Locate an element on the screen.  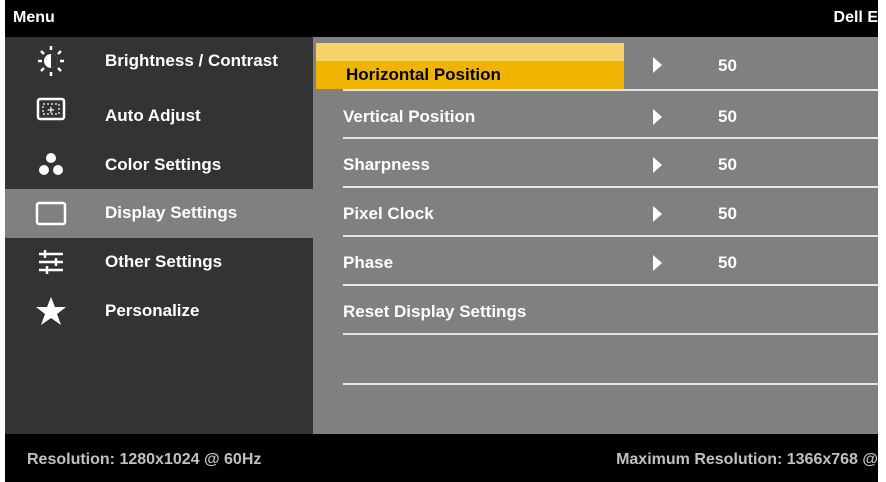
sidebar-item-label: Other Settings is located at coordinates (164, 261).